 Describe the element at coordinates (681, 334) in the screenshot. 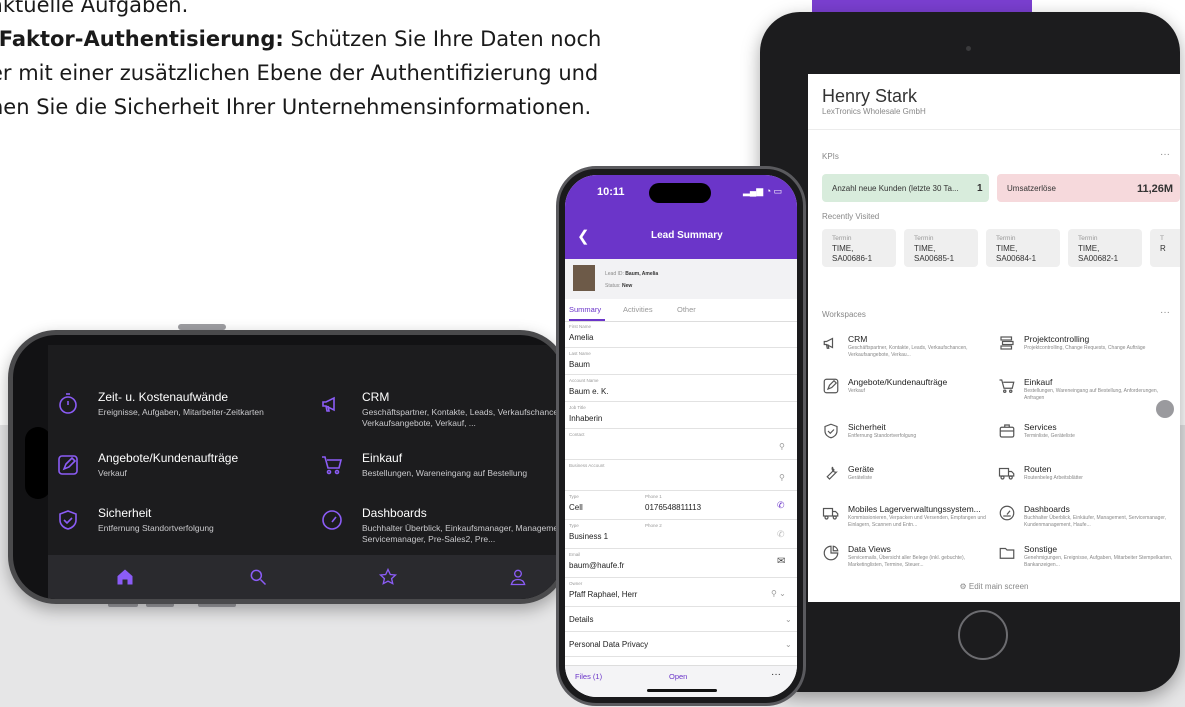

I see `first-name-field: First Name Amelia` at that location.